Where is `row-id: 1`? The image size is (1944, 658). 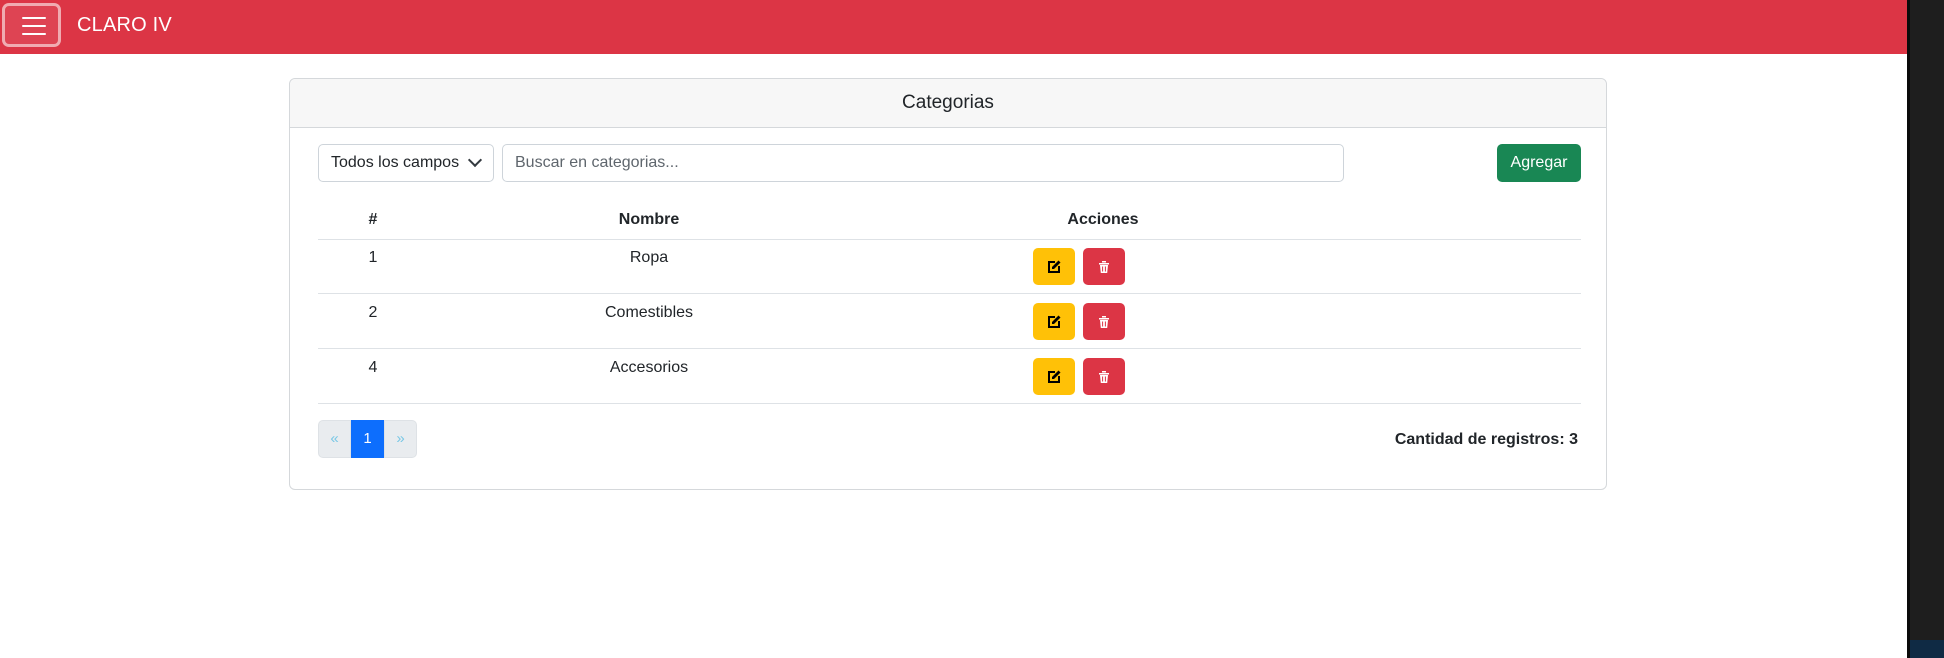 row-id: 1 is located at coordinates (373, 257).